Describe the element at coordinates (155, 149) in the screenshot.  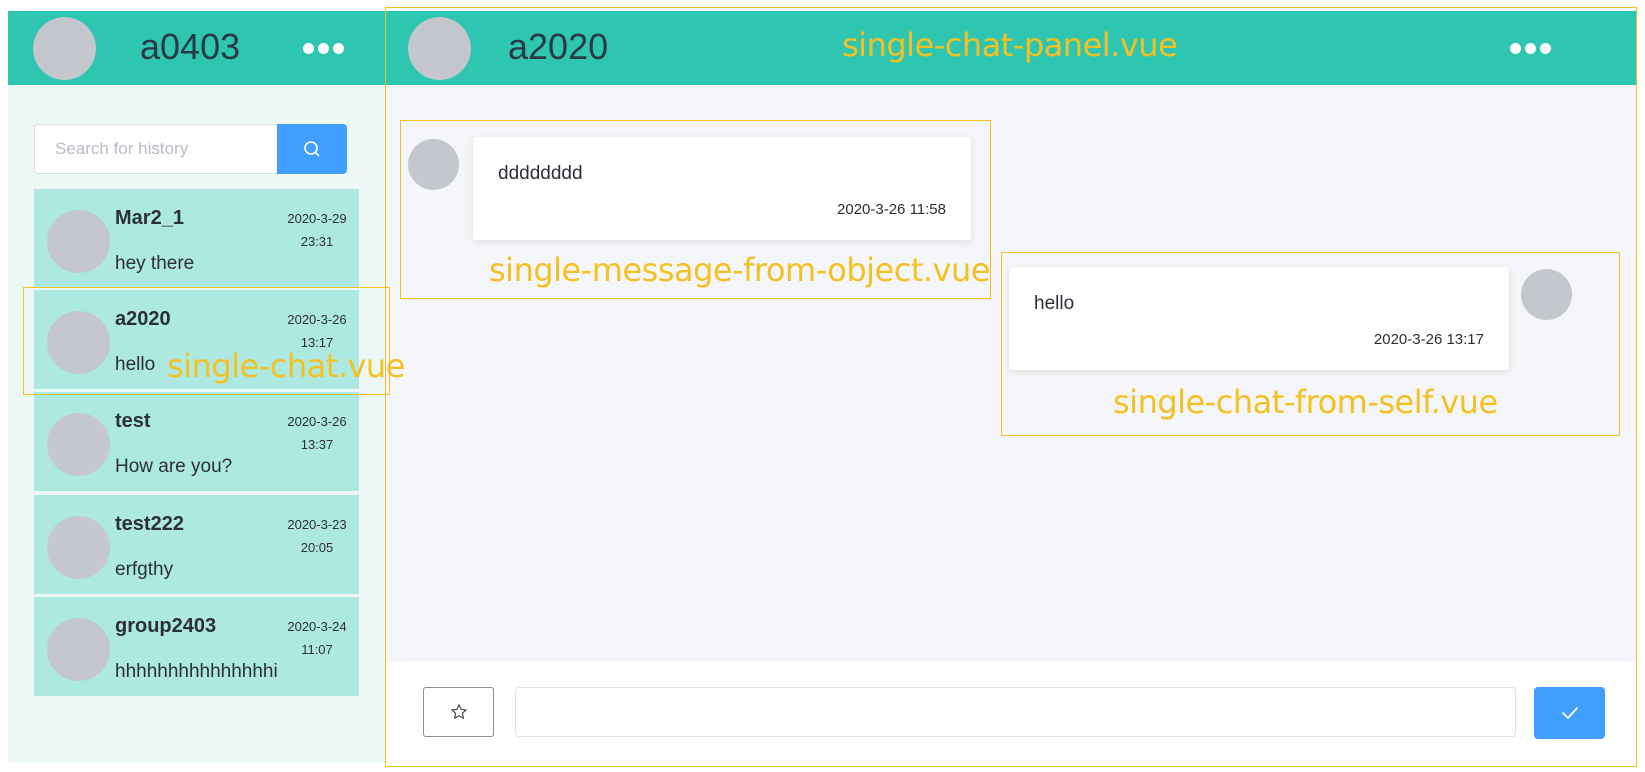
I see `search-input` at that location.